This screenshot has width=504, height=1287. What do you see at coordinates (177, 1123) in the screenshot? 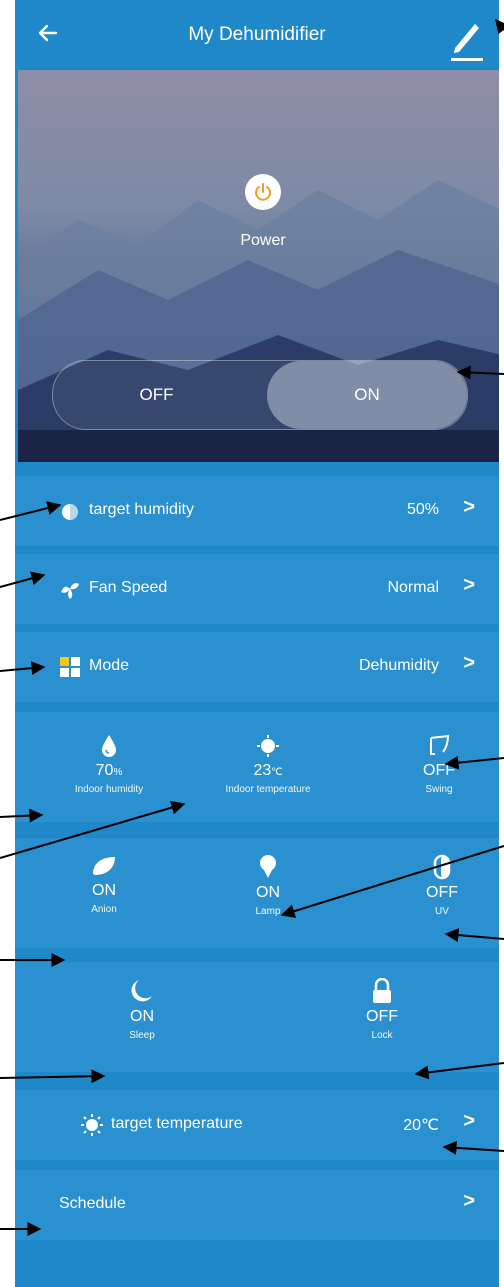
I see `target-temperature-label: target temperature` at bounding box center [177, 1123].